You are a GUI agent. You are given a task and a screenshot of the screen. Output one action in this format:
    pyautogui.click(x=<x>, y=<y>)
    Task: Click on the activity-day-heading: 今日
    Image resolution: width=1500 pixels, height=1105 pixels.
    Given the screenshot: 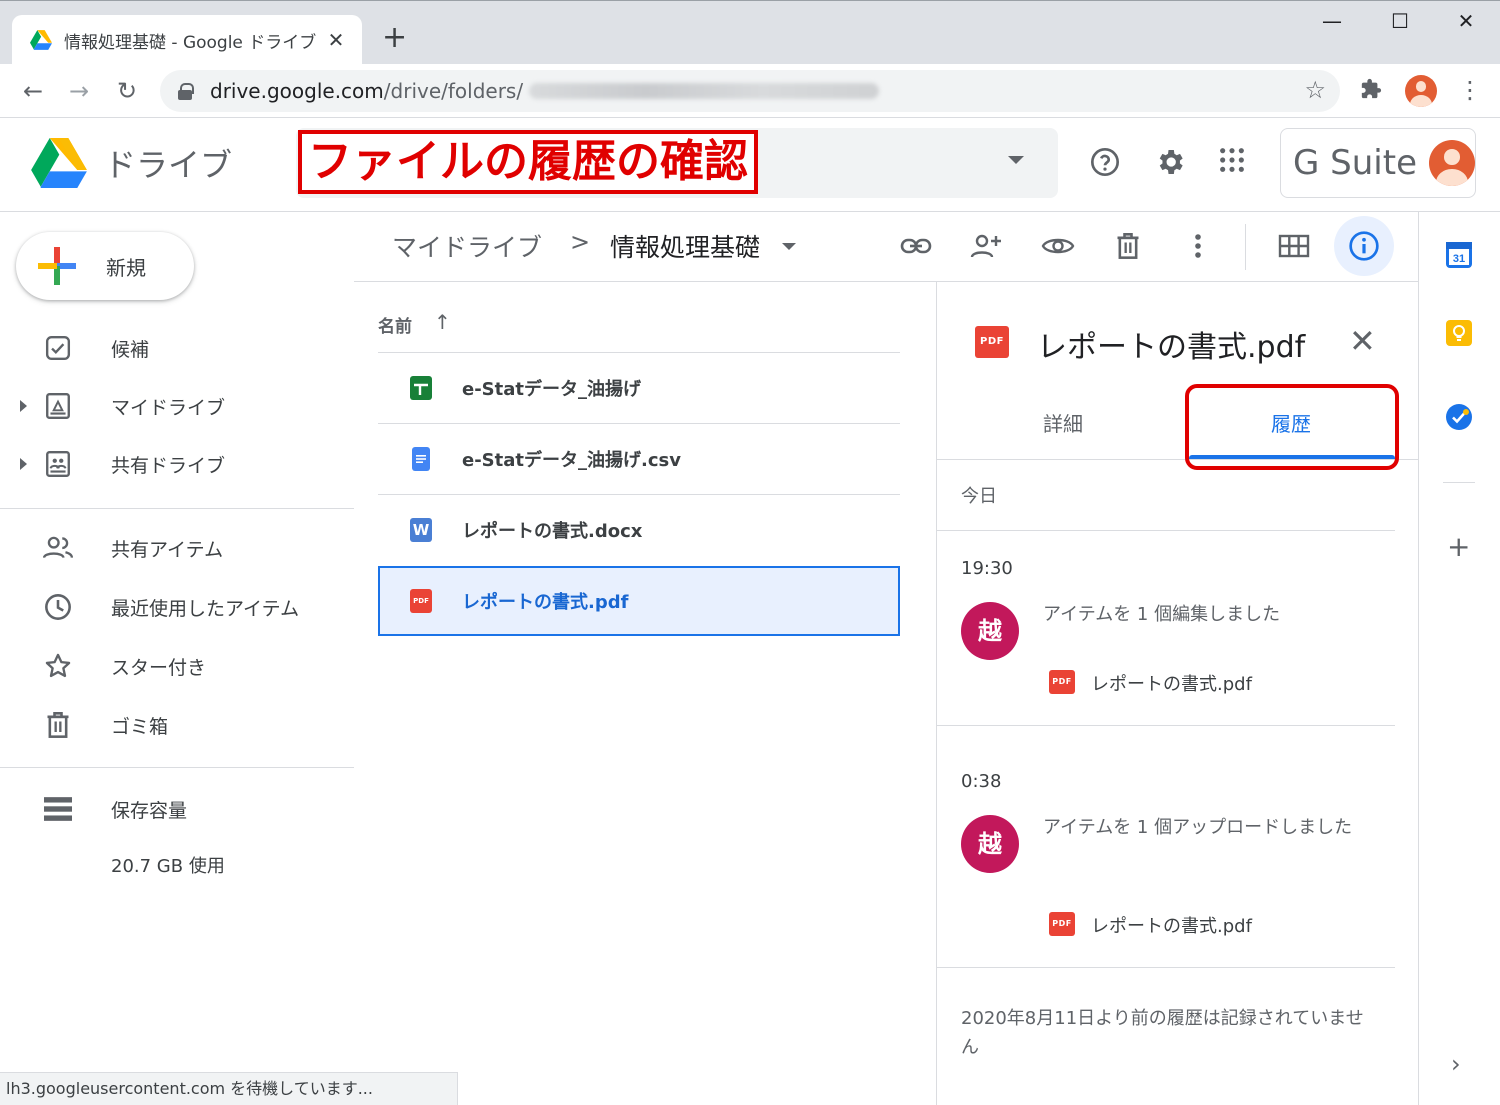 What is the action you would take?
    pyautogui.click(x=979, y=496)
    